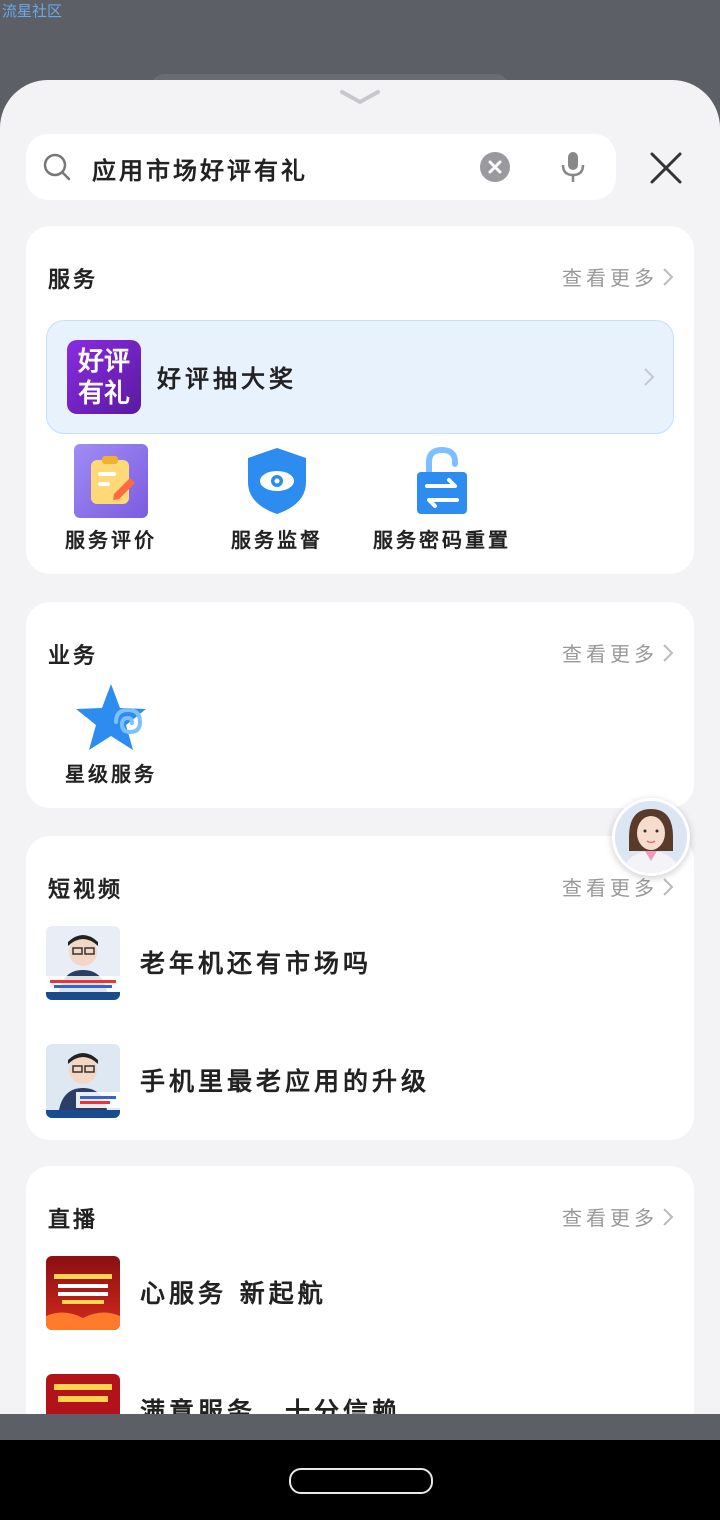  I want to click on service-review-label: 服务评价, so click(111, 540).